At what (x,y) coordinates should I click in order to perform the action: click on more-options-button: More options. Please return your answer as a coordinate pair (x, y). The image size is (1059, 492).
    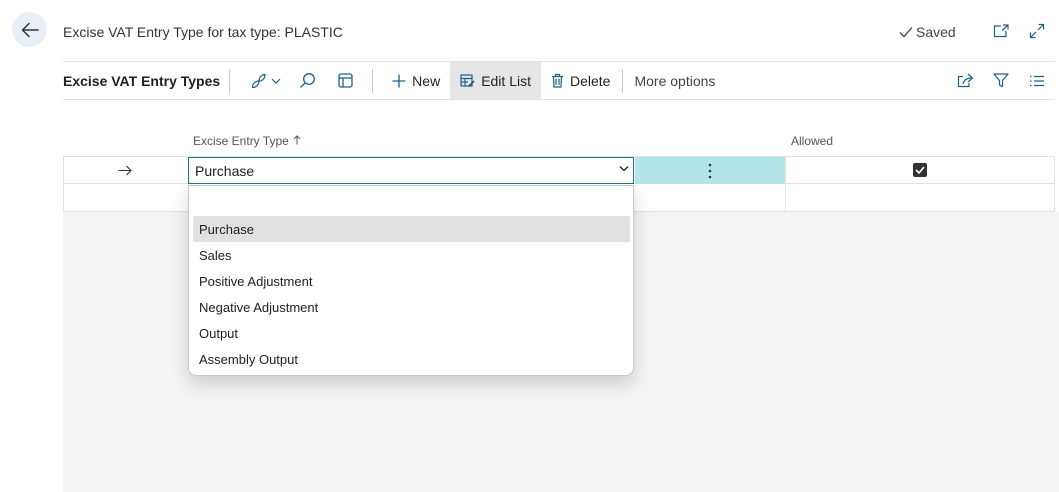
    Looking at the image, I should click on (679, 80).